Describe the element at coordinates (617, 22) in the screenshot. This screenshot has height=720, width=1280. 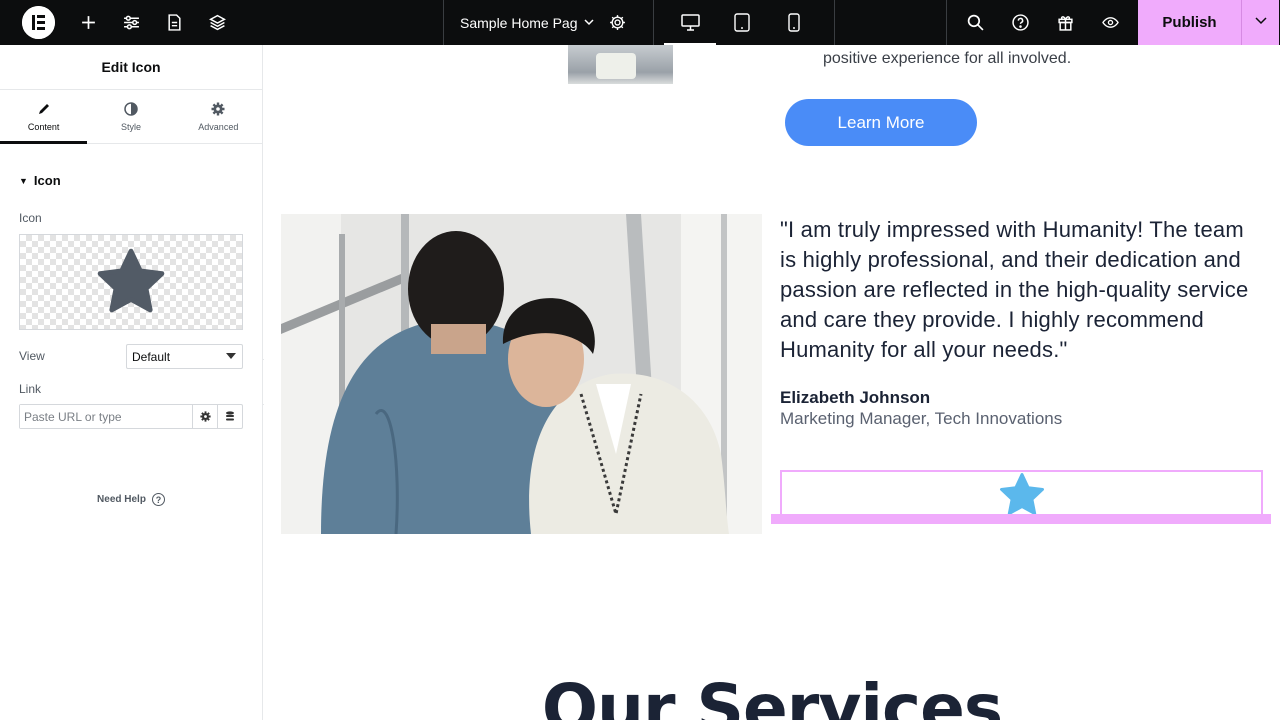
I see `settings-icon` at that location.